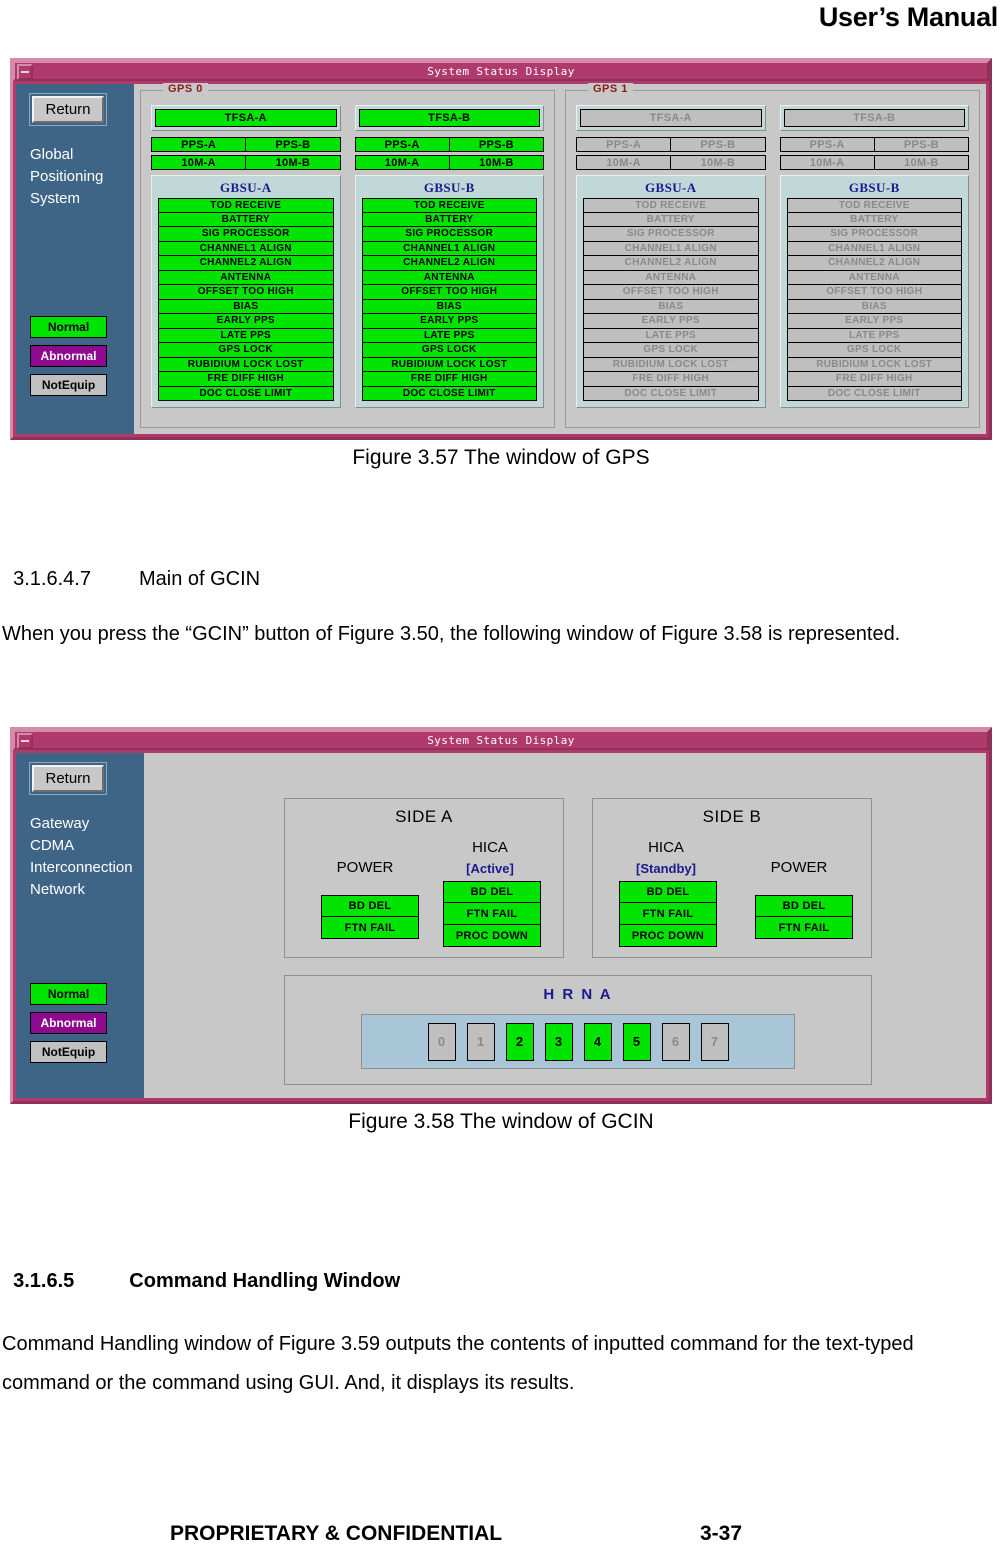  What do you see at coordinates (675, 1041) in the screenshot?
I see `hrna-box: 6` at bounding box center [675, 1041].